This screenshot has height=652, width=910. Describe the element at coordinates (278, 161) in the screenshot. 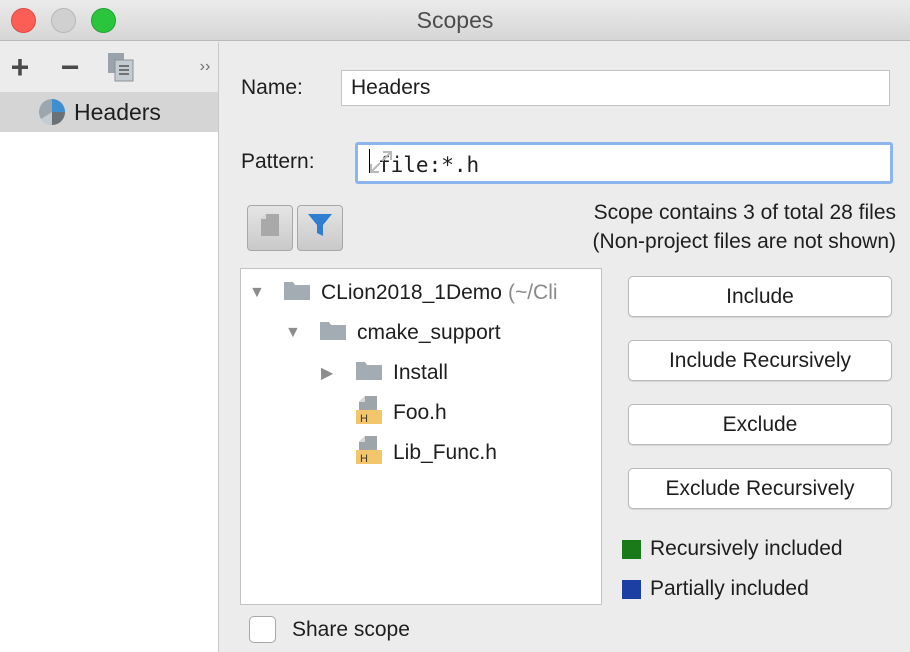

I see `pattern-label: Pattern:` at that location.